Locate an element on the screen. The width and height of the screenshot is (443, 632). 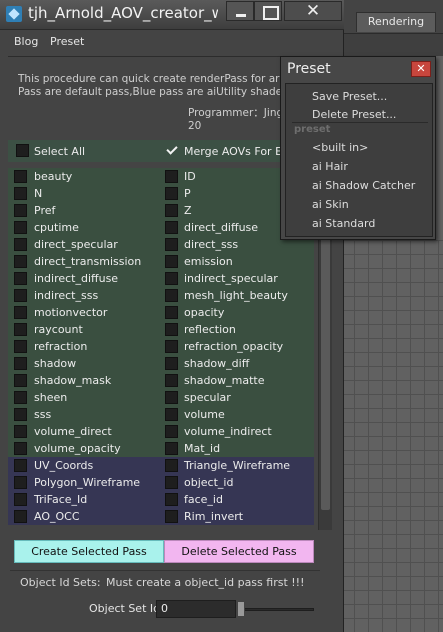
aov-row: cputime direct_diffuse is located at coordinates (161, 227).